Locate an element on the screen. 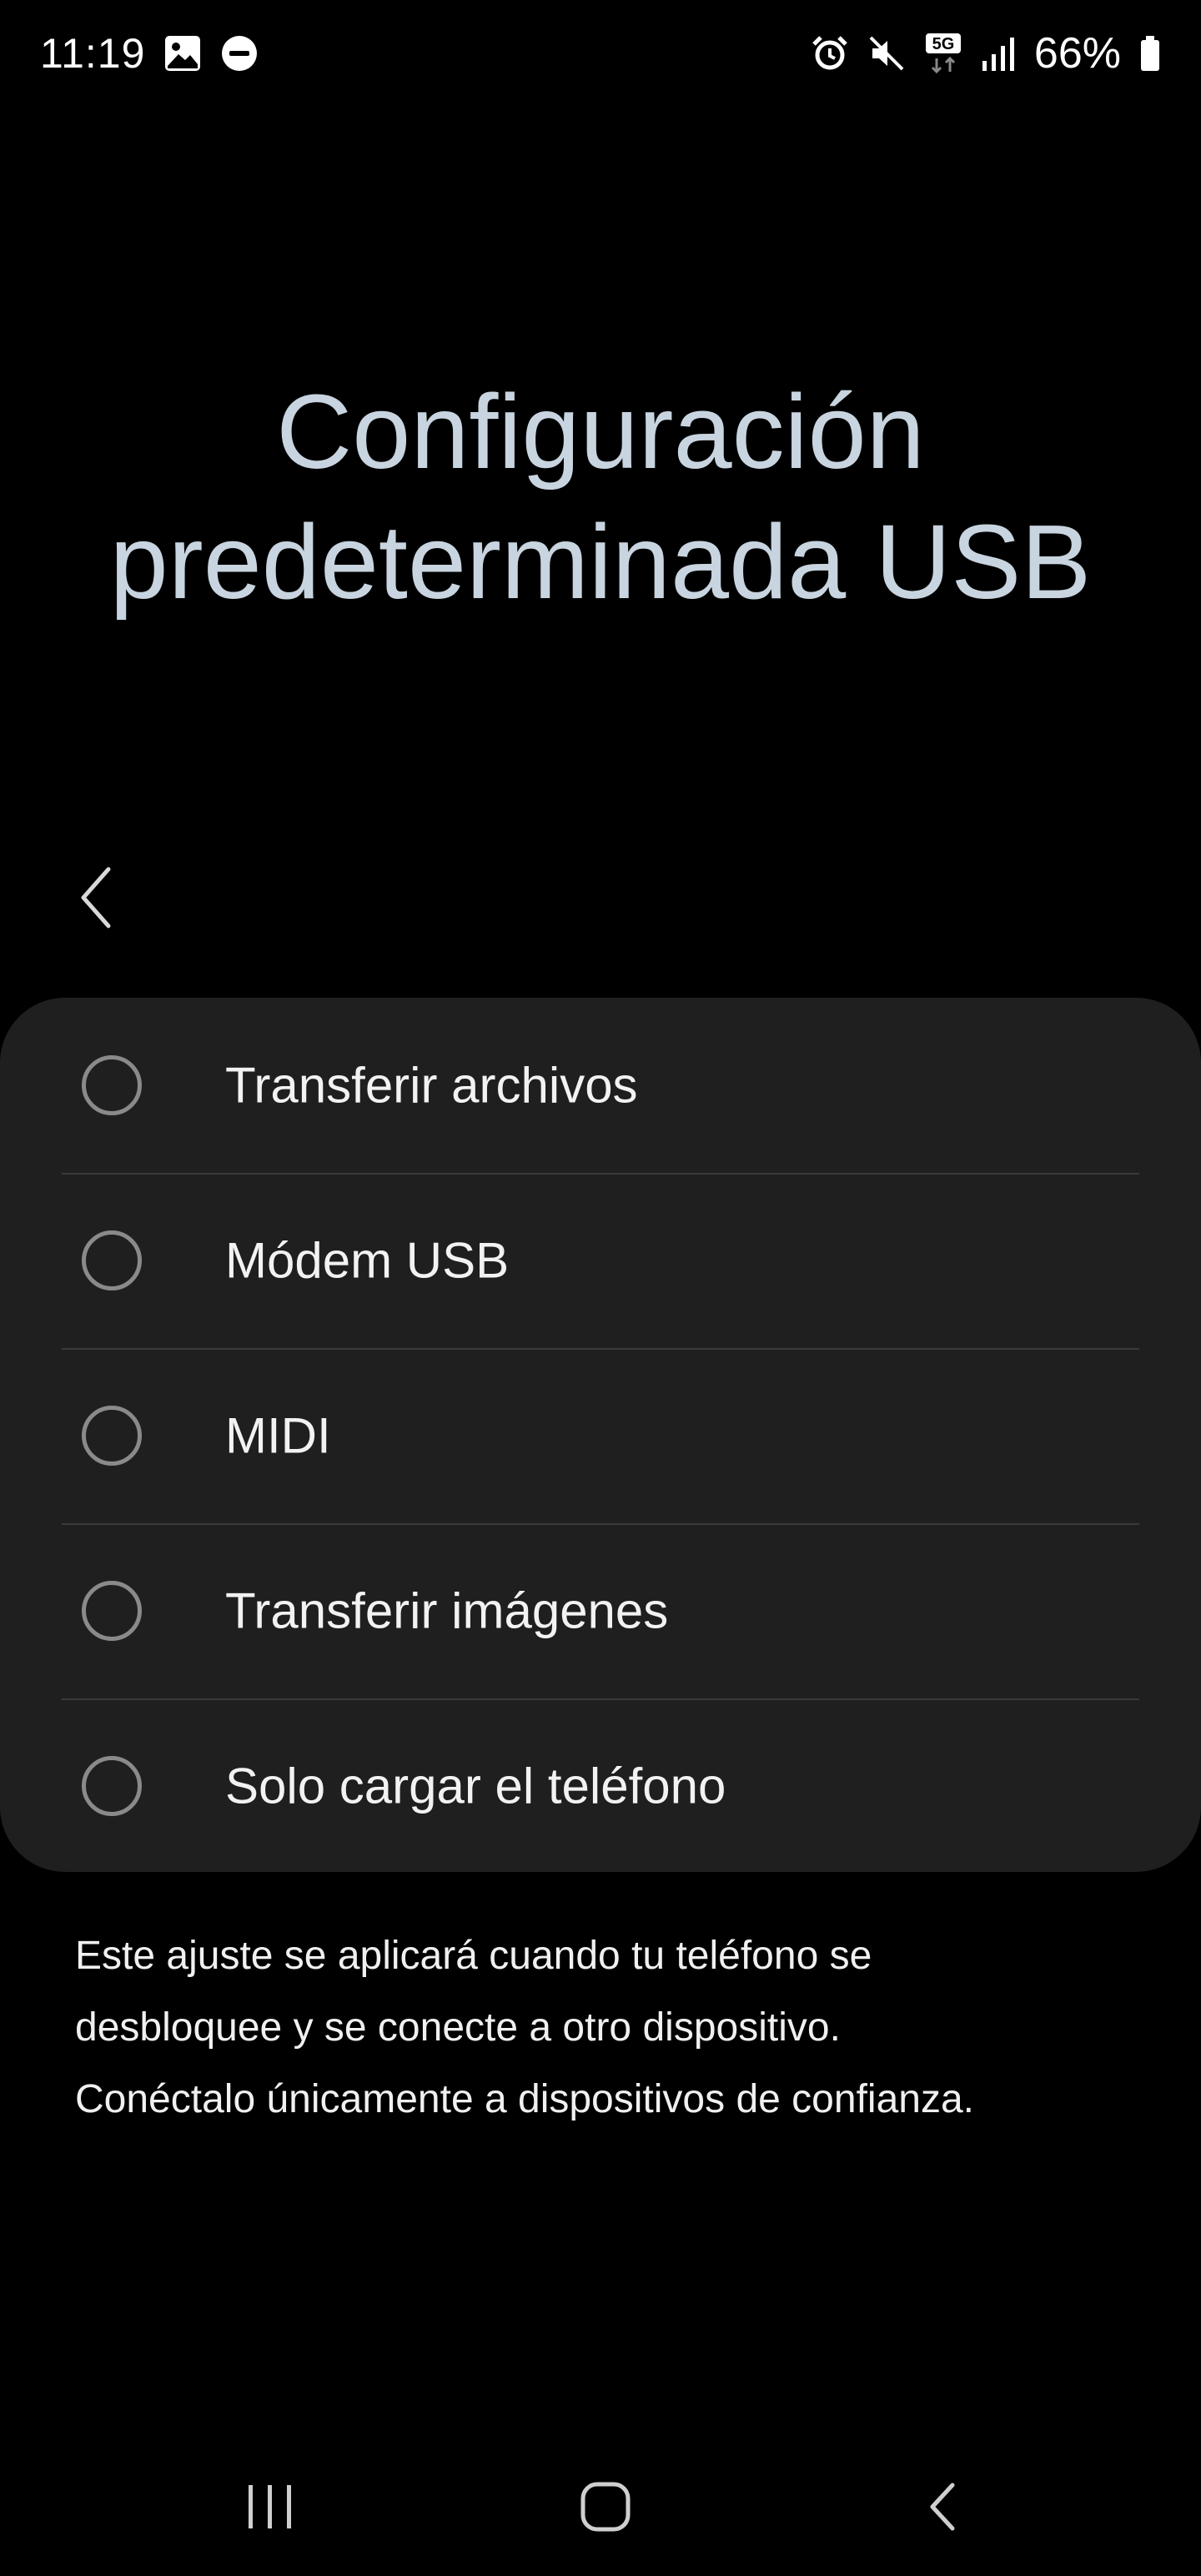 This screenshot has width=1201, height=2576. mute-icon is located at coordinates (887, 53).